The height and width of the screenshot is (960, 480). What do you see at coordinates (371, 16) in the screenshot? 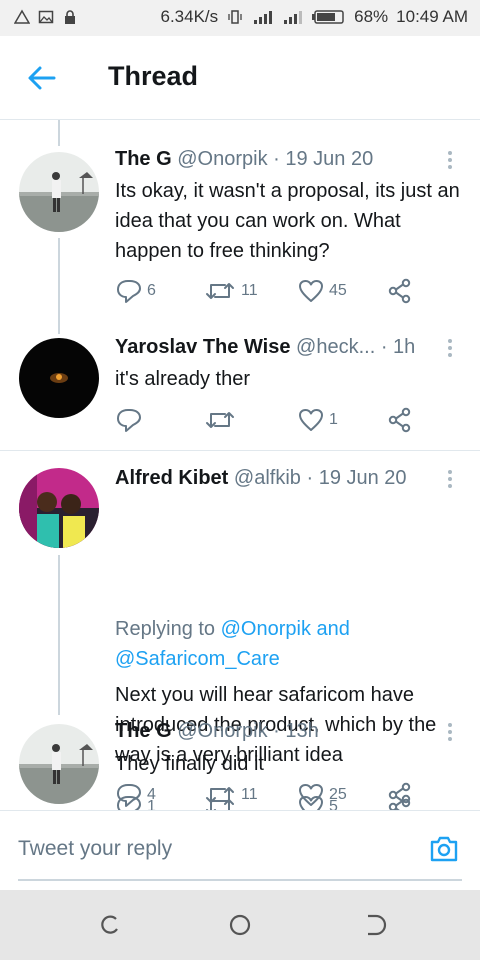
I see `battery-level: 68%` at bounding box center [371, 16].